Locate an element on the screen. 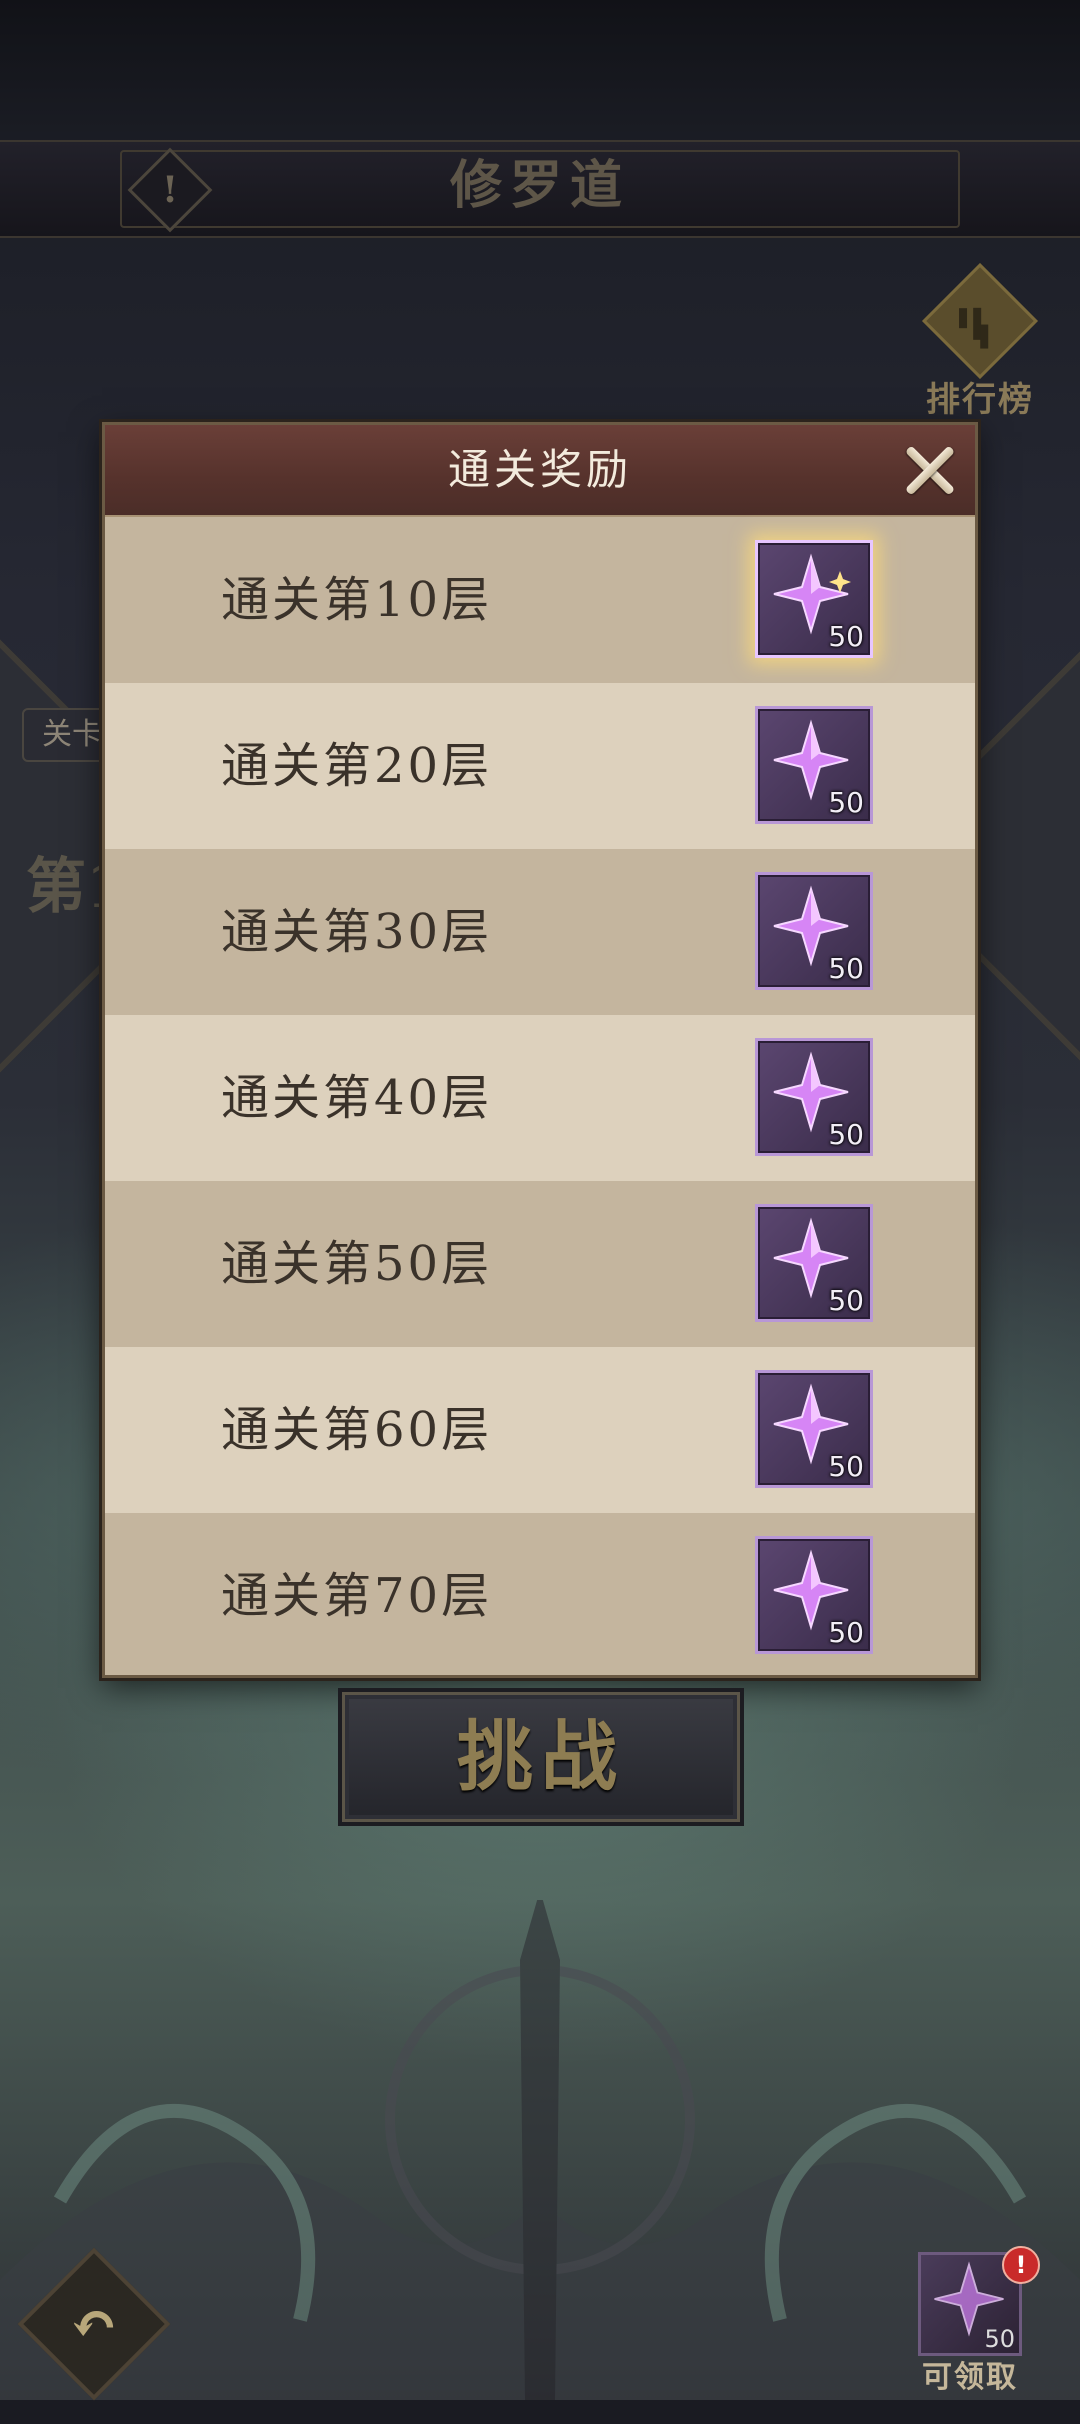 This screenshot has height=2424, width=1080. reward-row-label: 通关第50层 is located at coordinates (357, 1264).